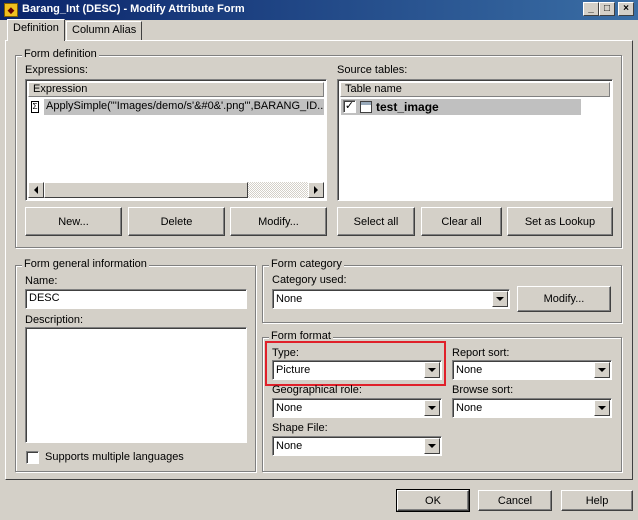  What do you see at coordinates (176, 89) in the screenshot?
I see `expressions-column-header: Expression` at bounding box center [176, 89].